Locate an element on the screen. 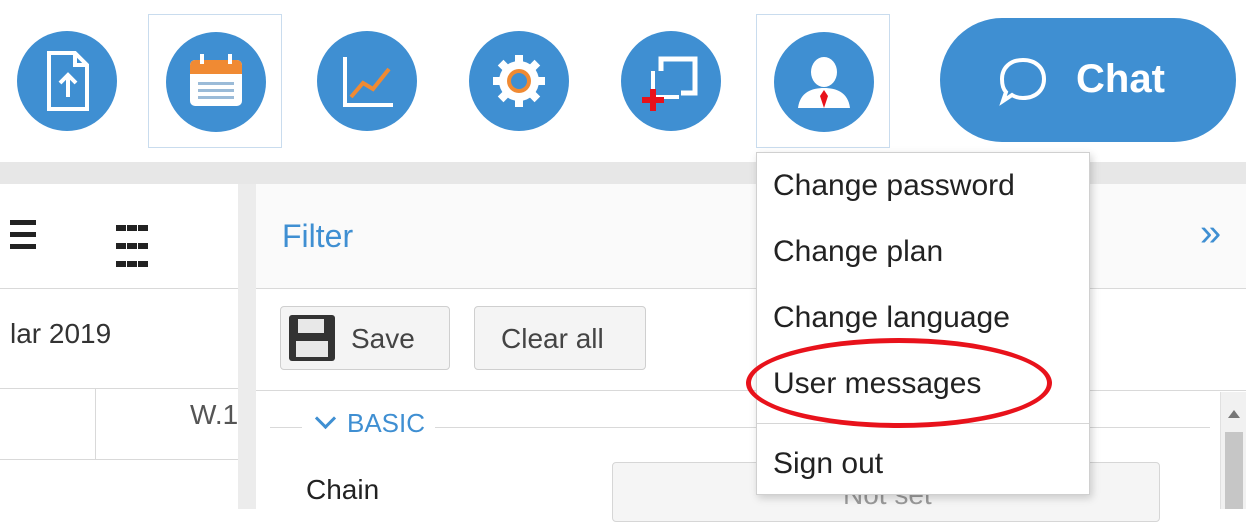 The image size is (1246, 522). calendar-button is located at coordinates (215, 81).